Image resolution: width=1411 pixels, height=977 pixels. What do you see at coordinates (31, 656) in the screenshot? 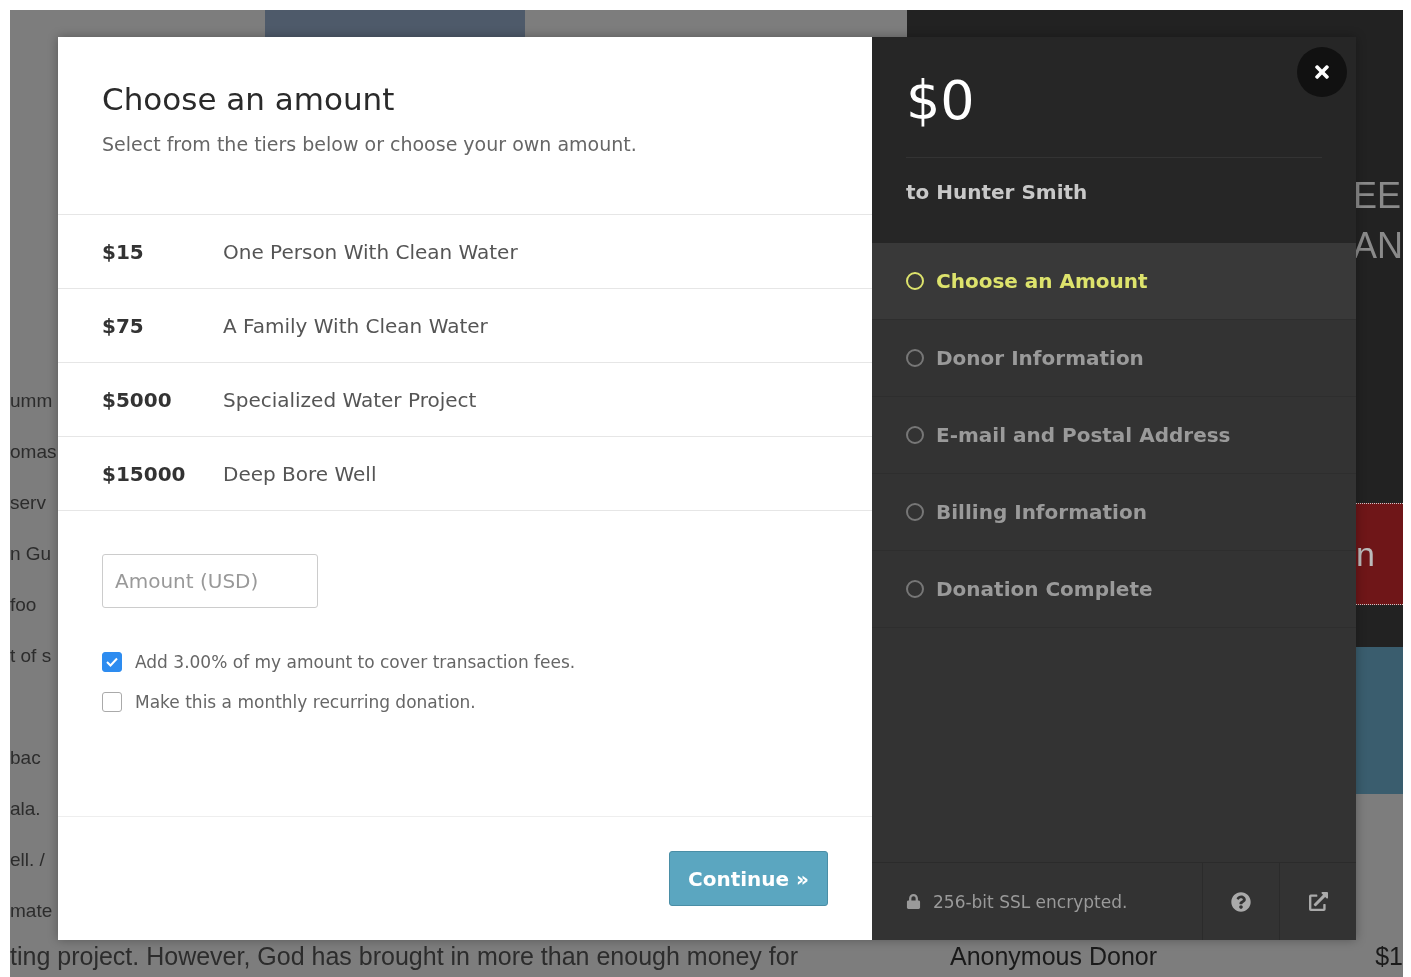
I see `background-text: t of s` at bounding box center [31, 656].